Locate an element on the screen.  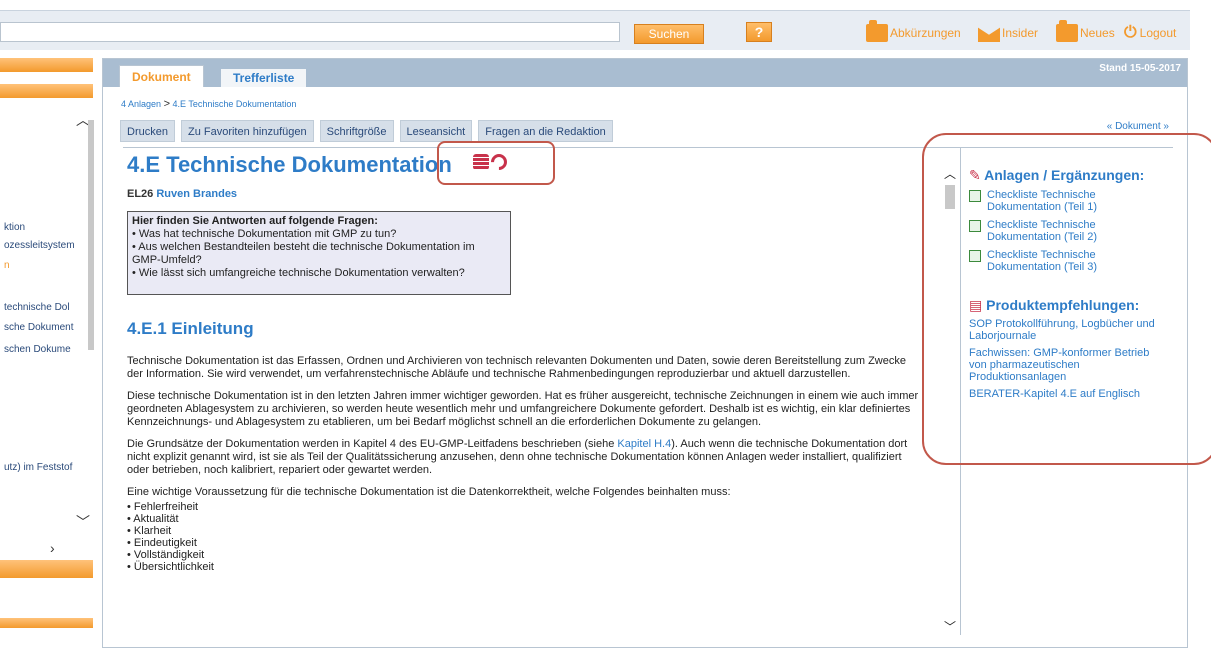
nav-label: Abkürzungen is located at coordinates (925, 33).